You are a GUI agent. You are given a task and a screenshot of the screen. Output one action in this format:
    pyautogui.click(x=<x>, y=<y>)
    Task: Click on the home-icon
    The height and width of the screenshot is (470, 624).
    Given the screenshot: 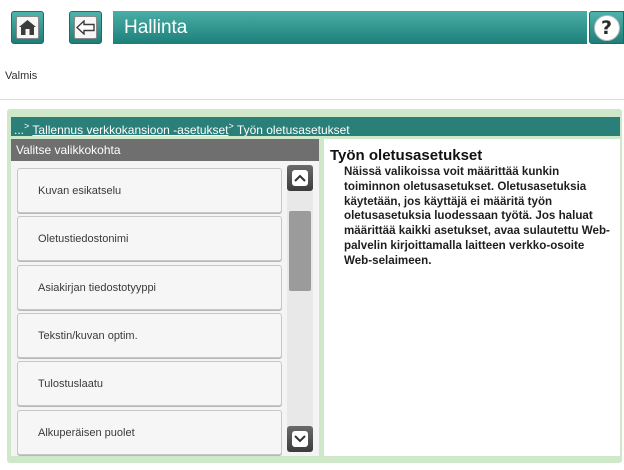 What is the action you would take?
    pyautogui.click(x=27, y=27)
    